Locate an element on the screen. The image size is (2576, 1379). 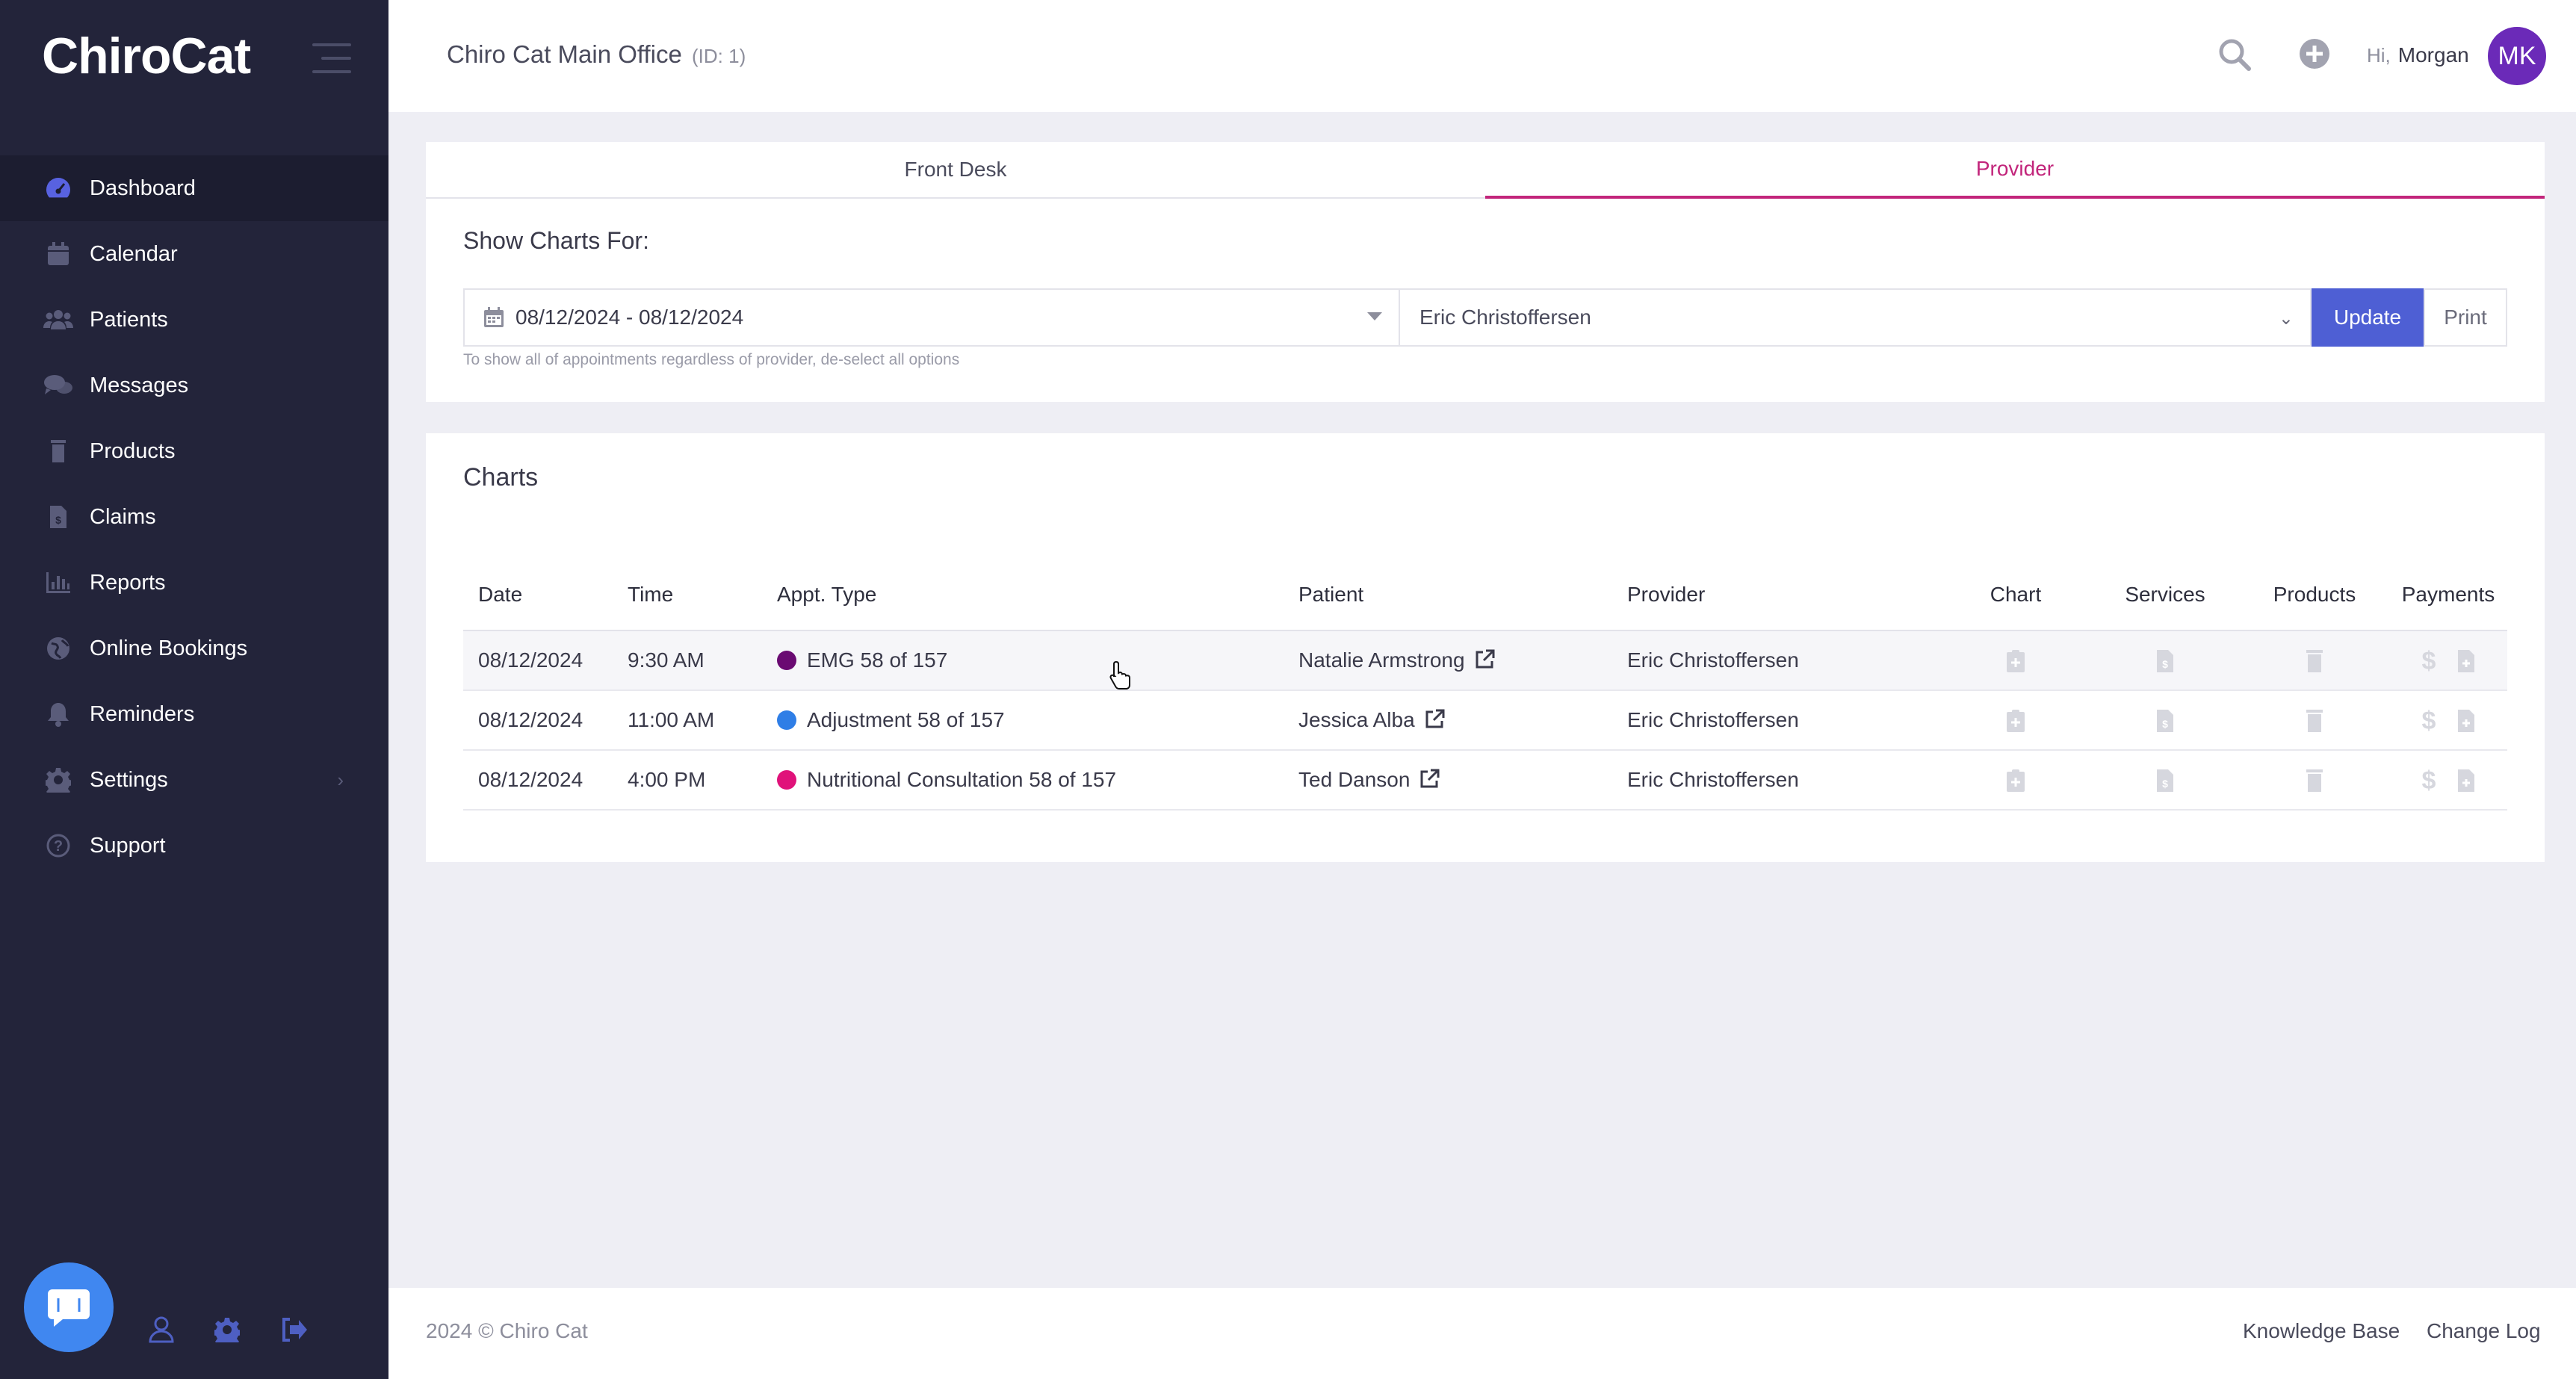
sidebar-item-label: Claims is located at coordinates (123, 516).